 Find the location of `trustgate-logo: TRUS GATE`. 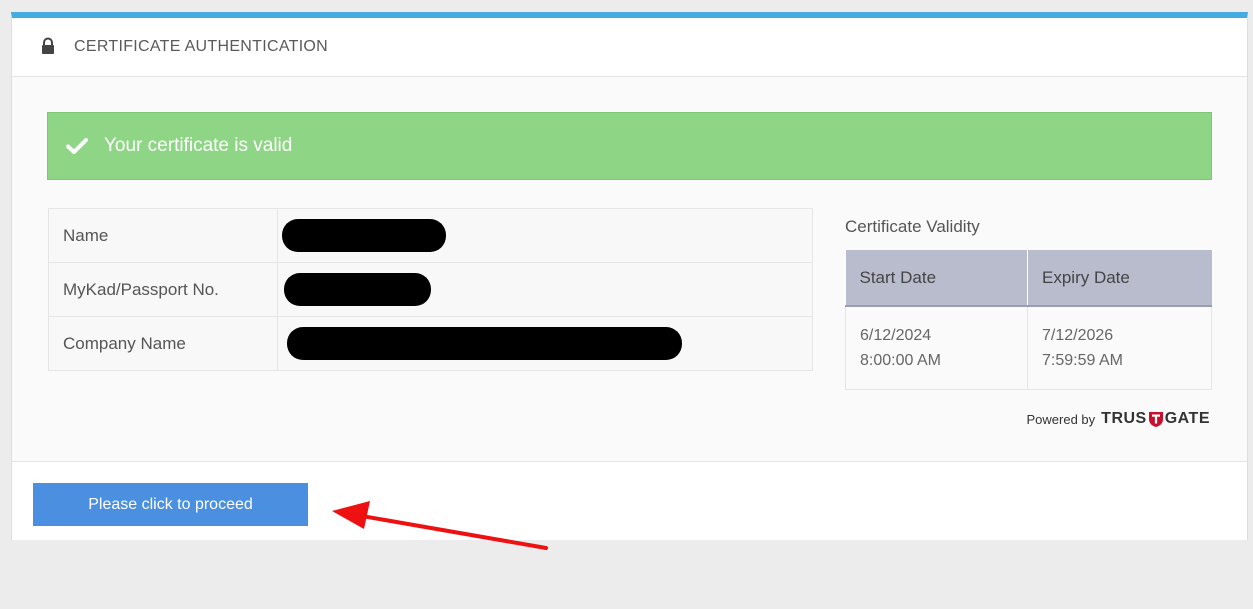

trustgate-logo: TRUS GATE is located at coordinates (1155, 419).